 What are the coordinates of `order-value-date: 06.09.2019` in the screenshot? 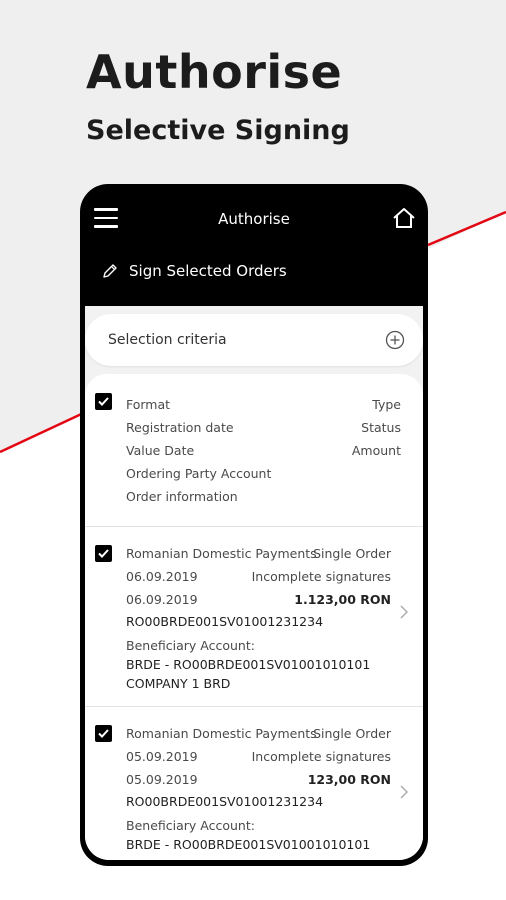 It's located at (162, 599).